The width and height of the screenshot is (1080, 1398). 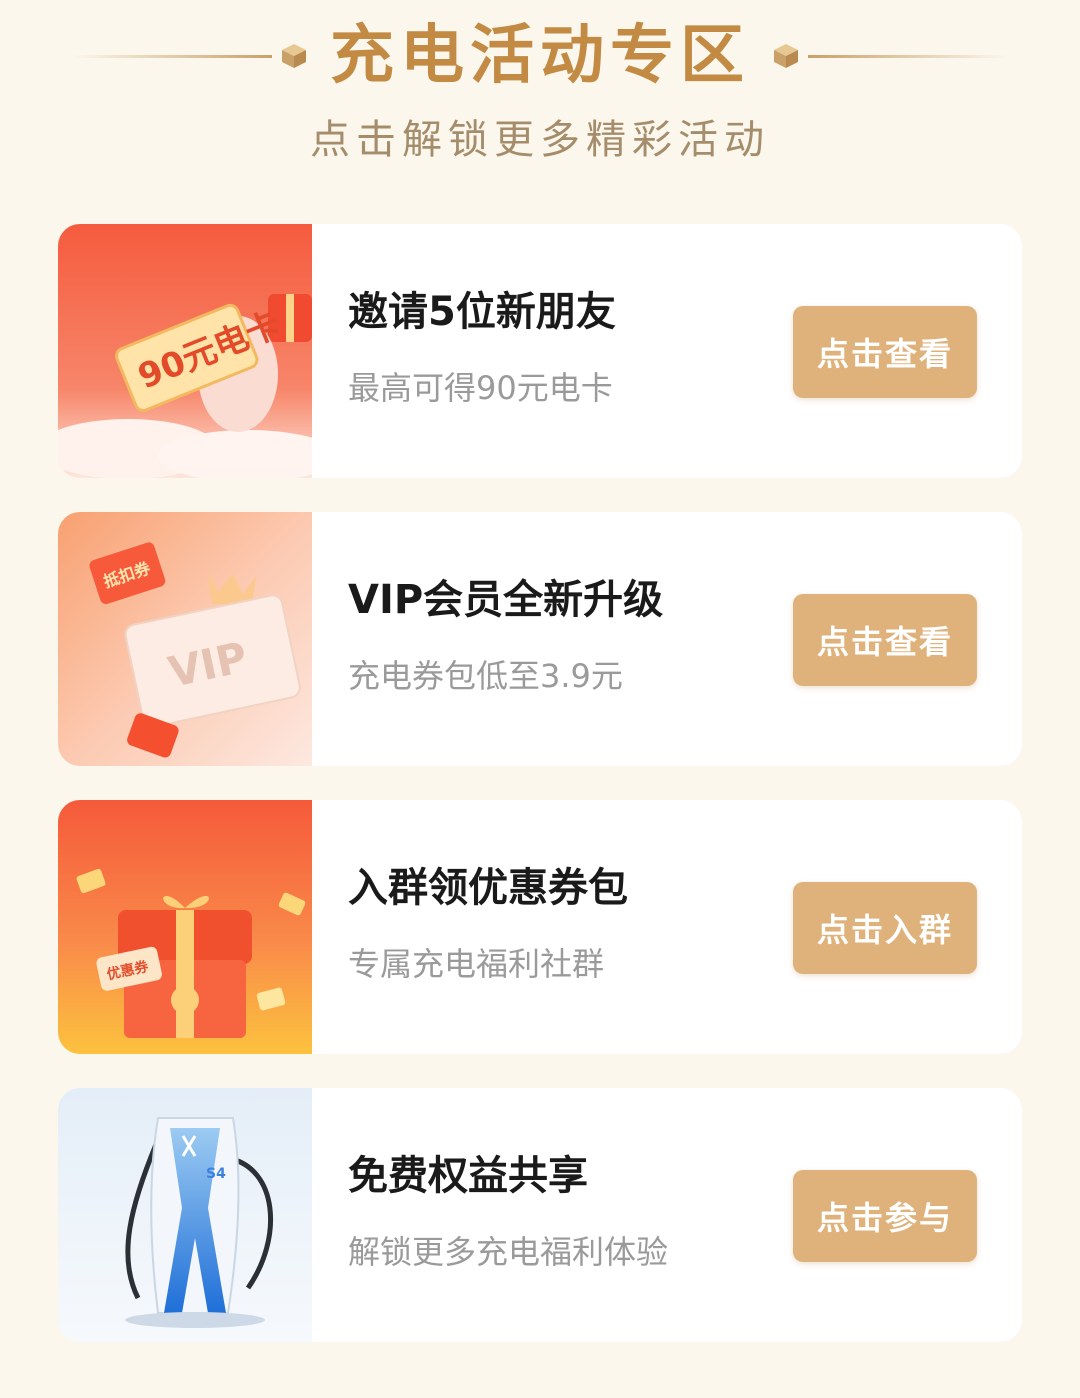 I want to click on gift-card-icon: 90元电卡, so click(x=185, y=351).